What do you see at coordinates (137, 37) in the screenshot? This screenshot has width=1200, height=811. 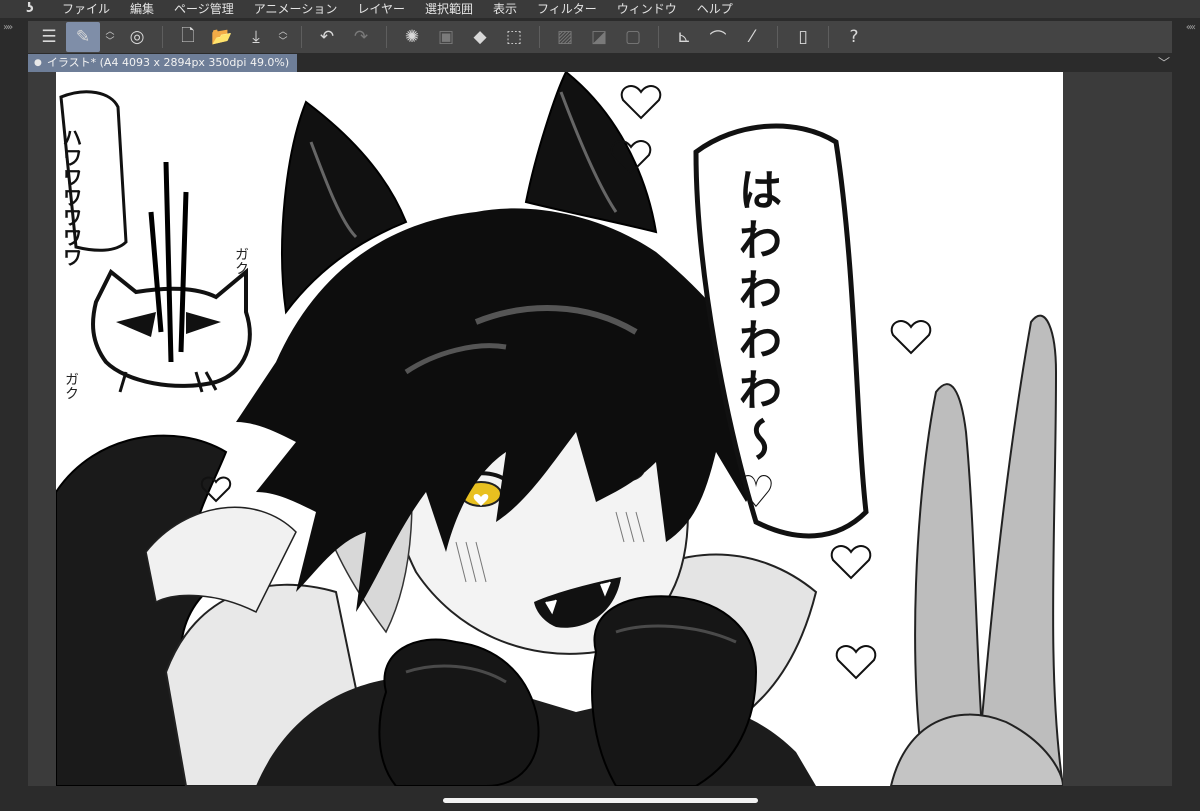 I see `spiral-icon: ◎` at bounding box center [137, 37].